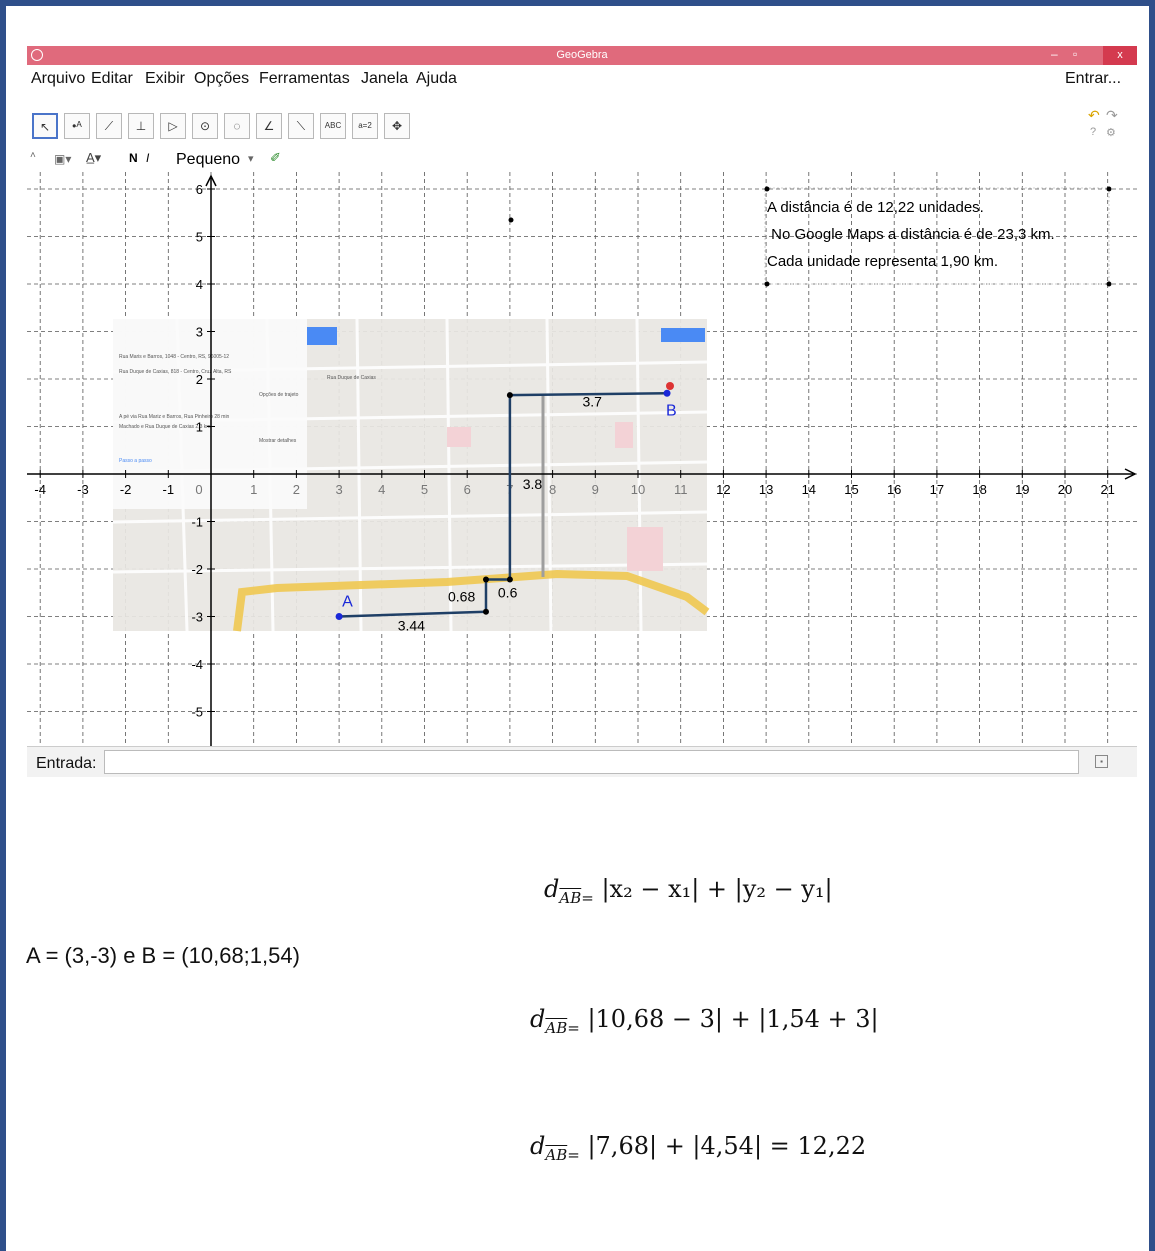 This screenshot has height=1251, width=1155. What do you see at coordinates (58, 79) in the screenshot?
I see `menu-arquivo: Arquivo` at bounding box center [58, 79].